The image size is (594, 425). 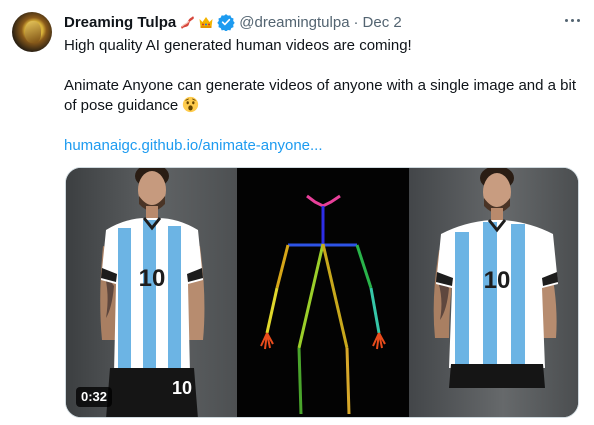 I want to click on left-hand-keypoints, so click(x=267, y=341).